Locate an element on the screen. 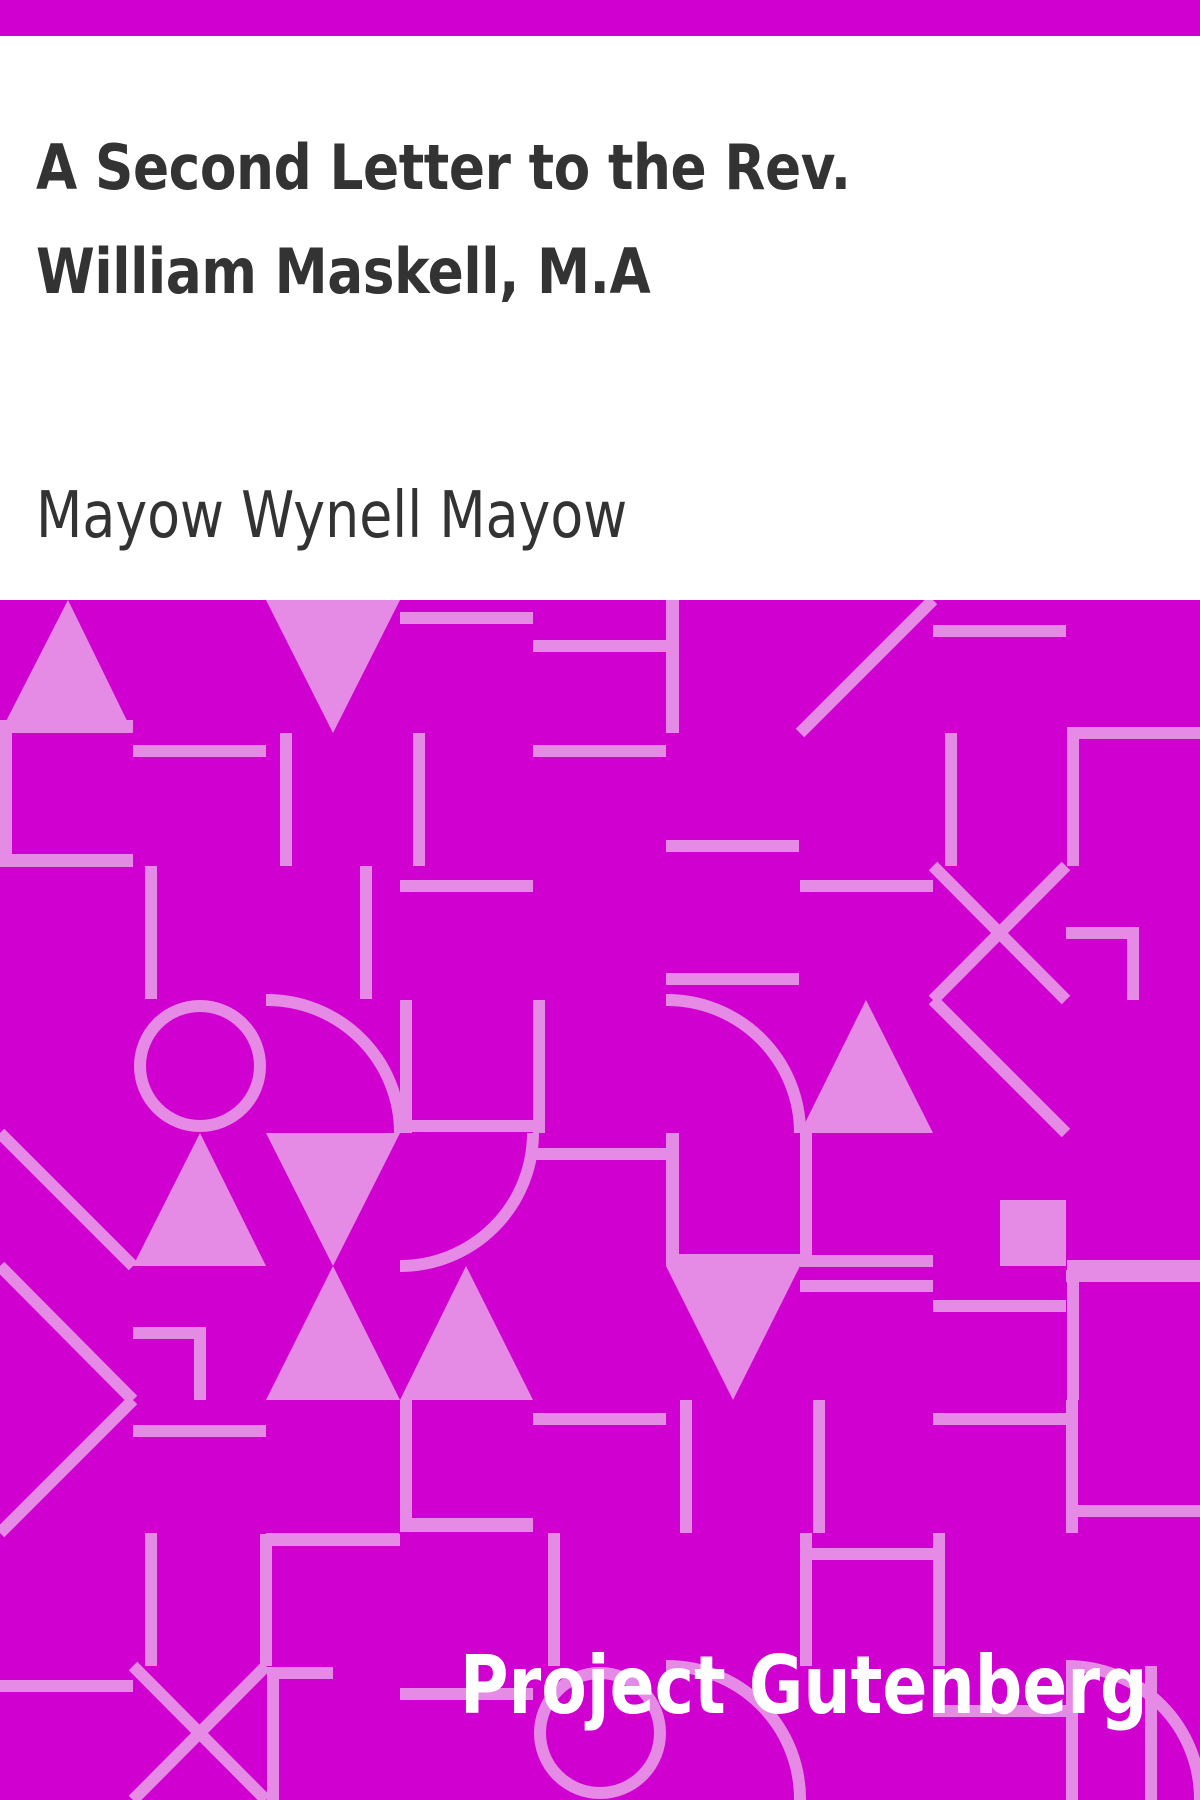 This screenshot has width=1200, height=1800. publisher-label: Project Gutenberg is located at coordinates (804, 1685).